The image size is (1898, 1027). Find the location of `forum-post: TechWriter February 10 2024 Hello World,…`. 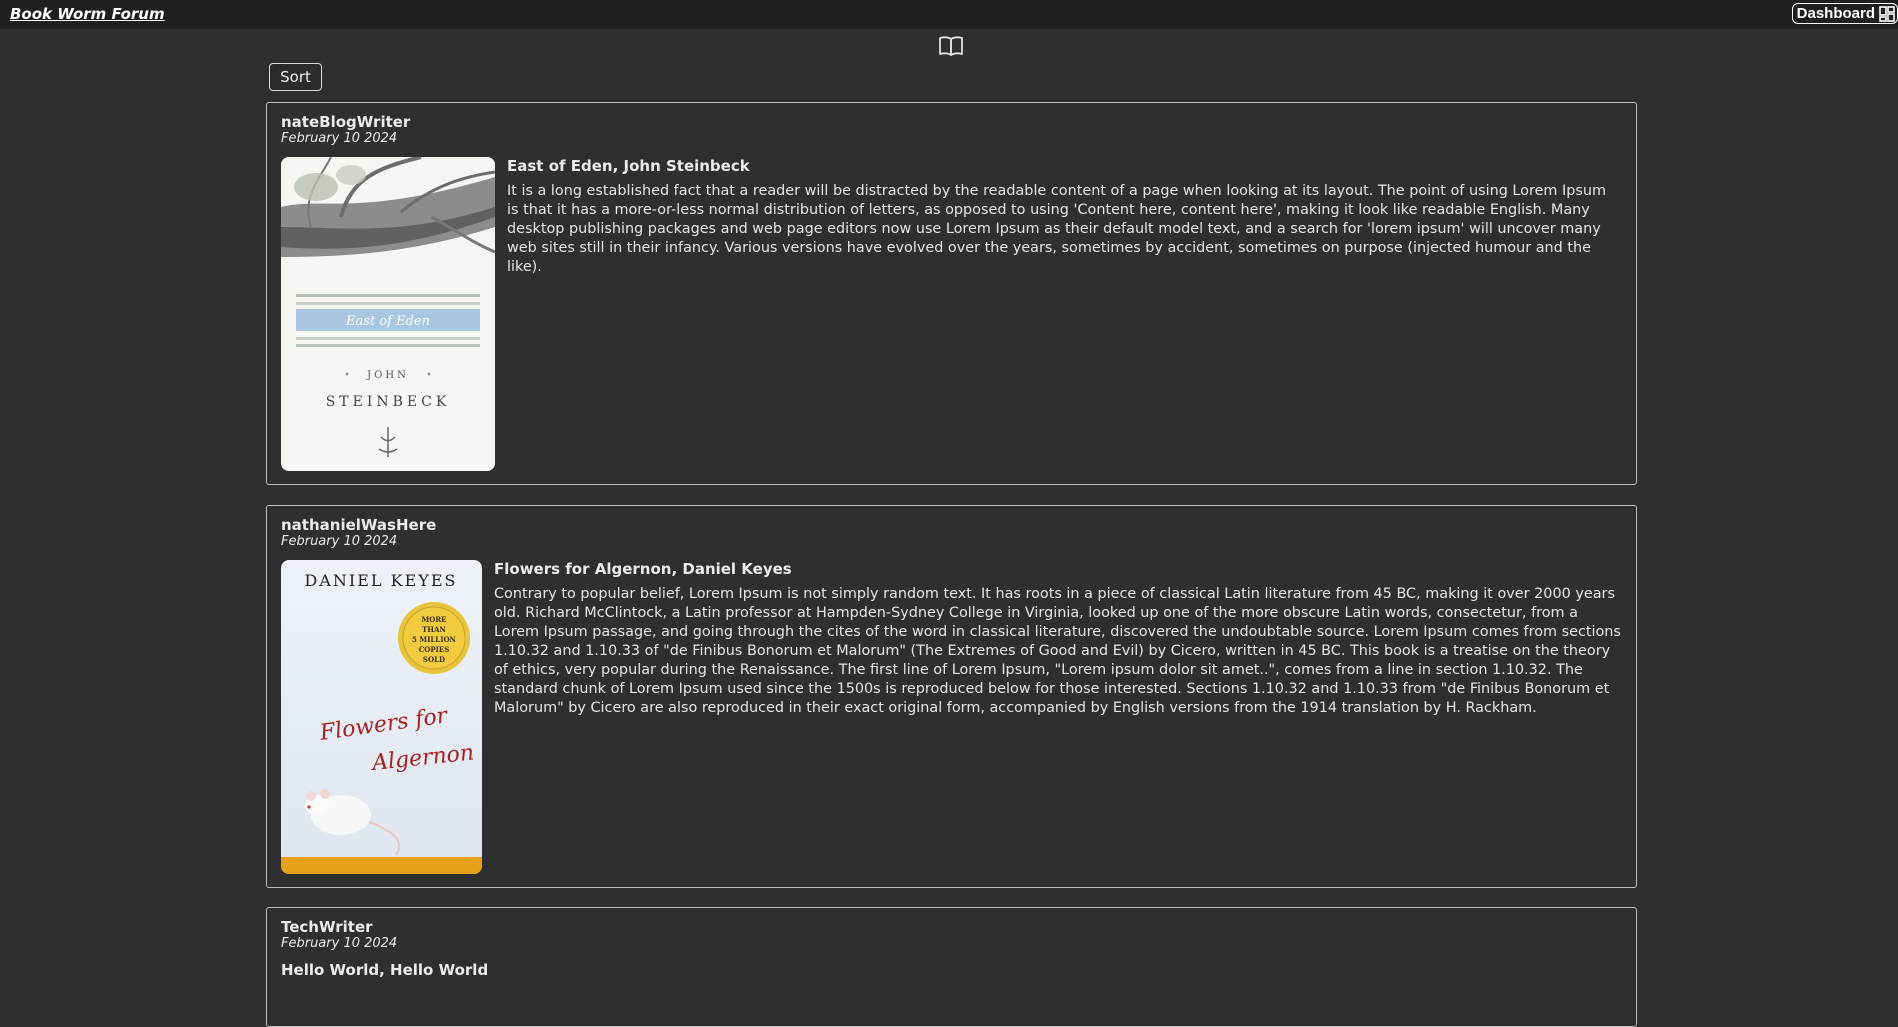

forum-post: TechWriter February 10 2024 Hello World,… is located at coordinates (951, 967).